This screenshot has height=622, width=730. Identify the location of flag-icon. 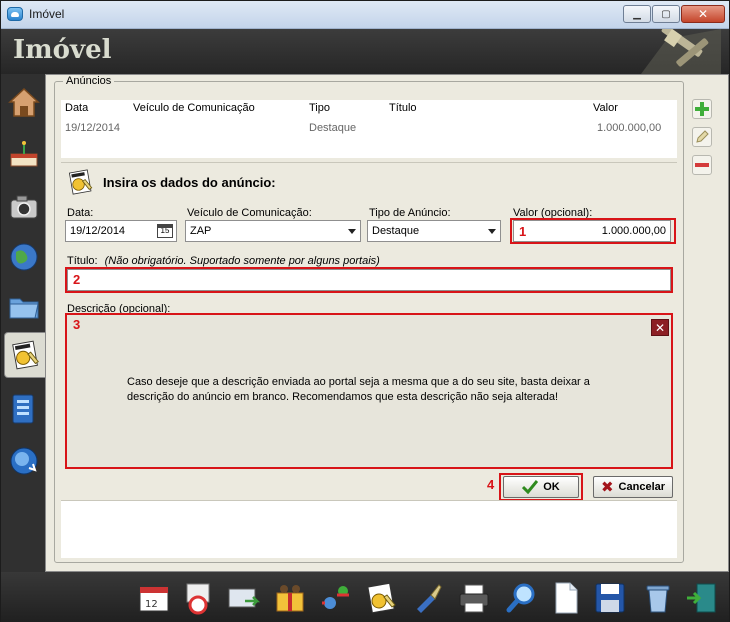
(198, 598).